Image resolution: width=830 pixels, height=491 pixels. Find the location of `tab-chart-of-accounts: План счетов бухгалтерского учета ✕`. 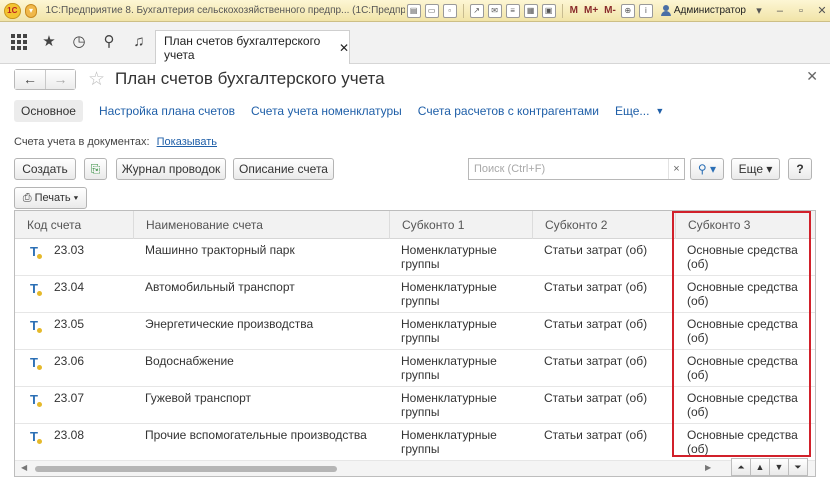

tab-chart-of-accounts: План счетов бухгалтерского учета ✕ is located at coordinates (252, 47).